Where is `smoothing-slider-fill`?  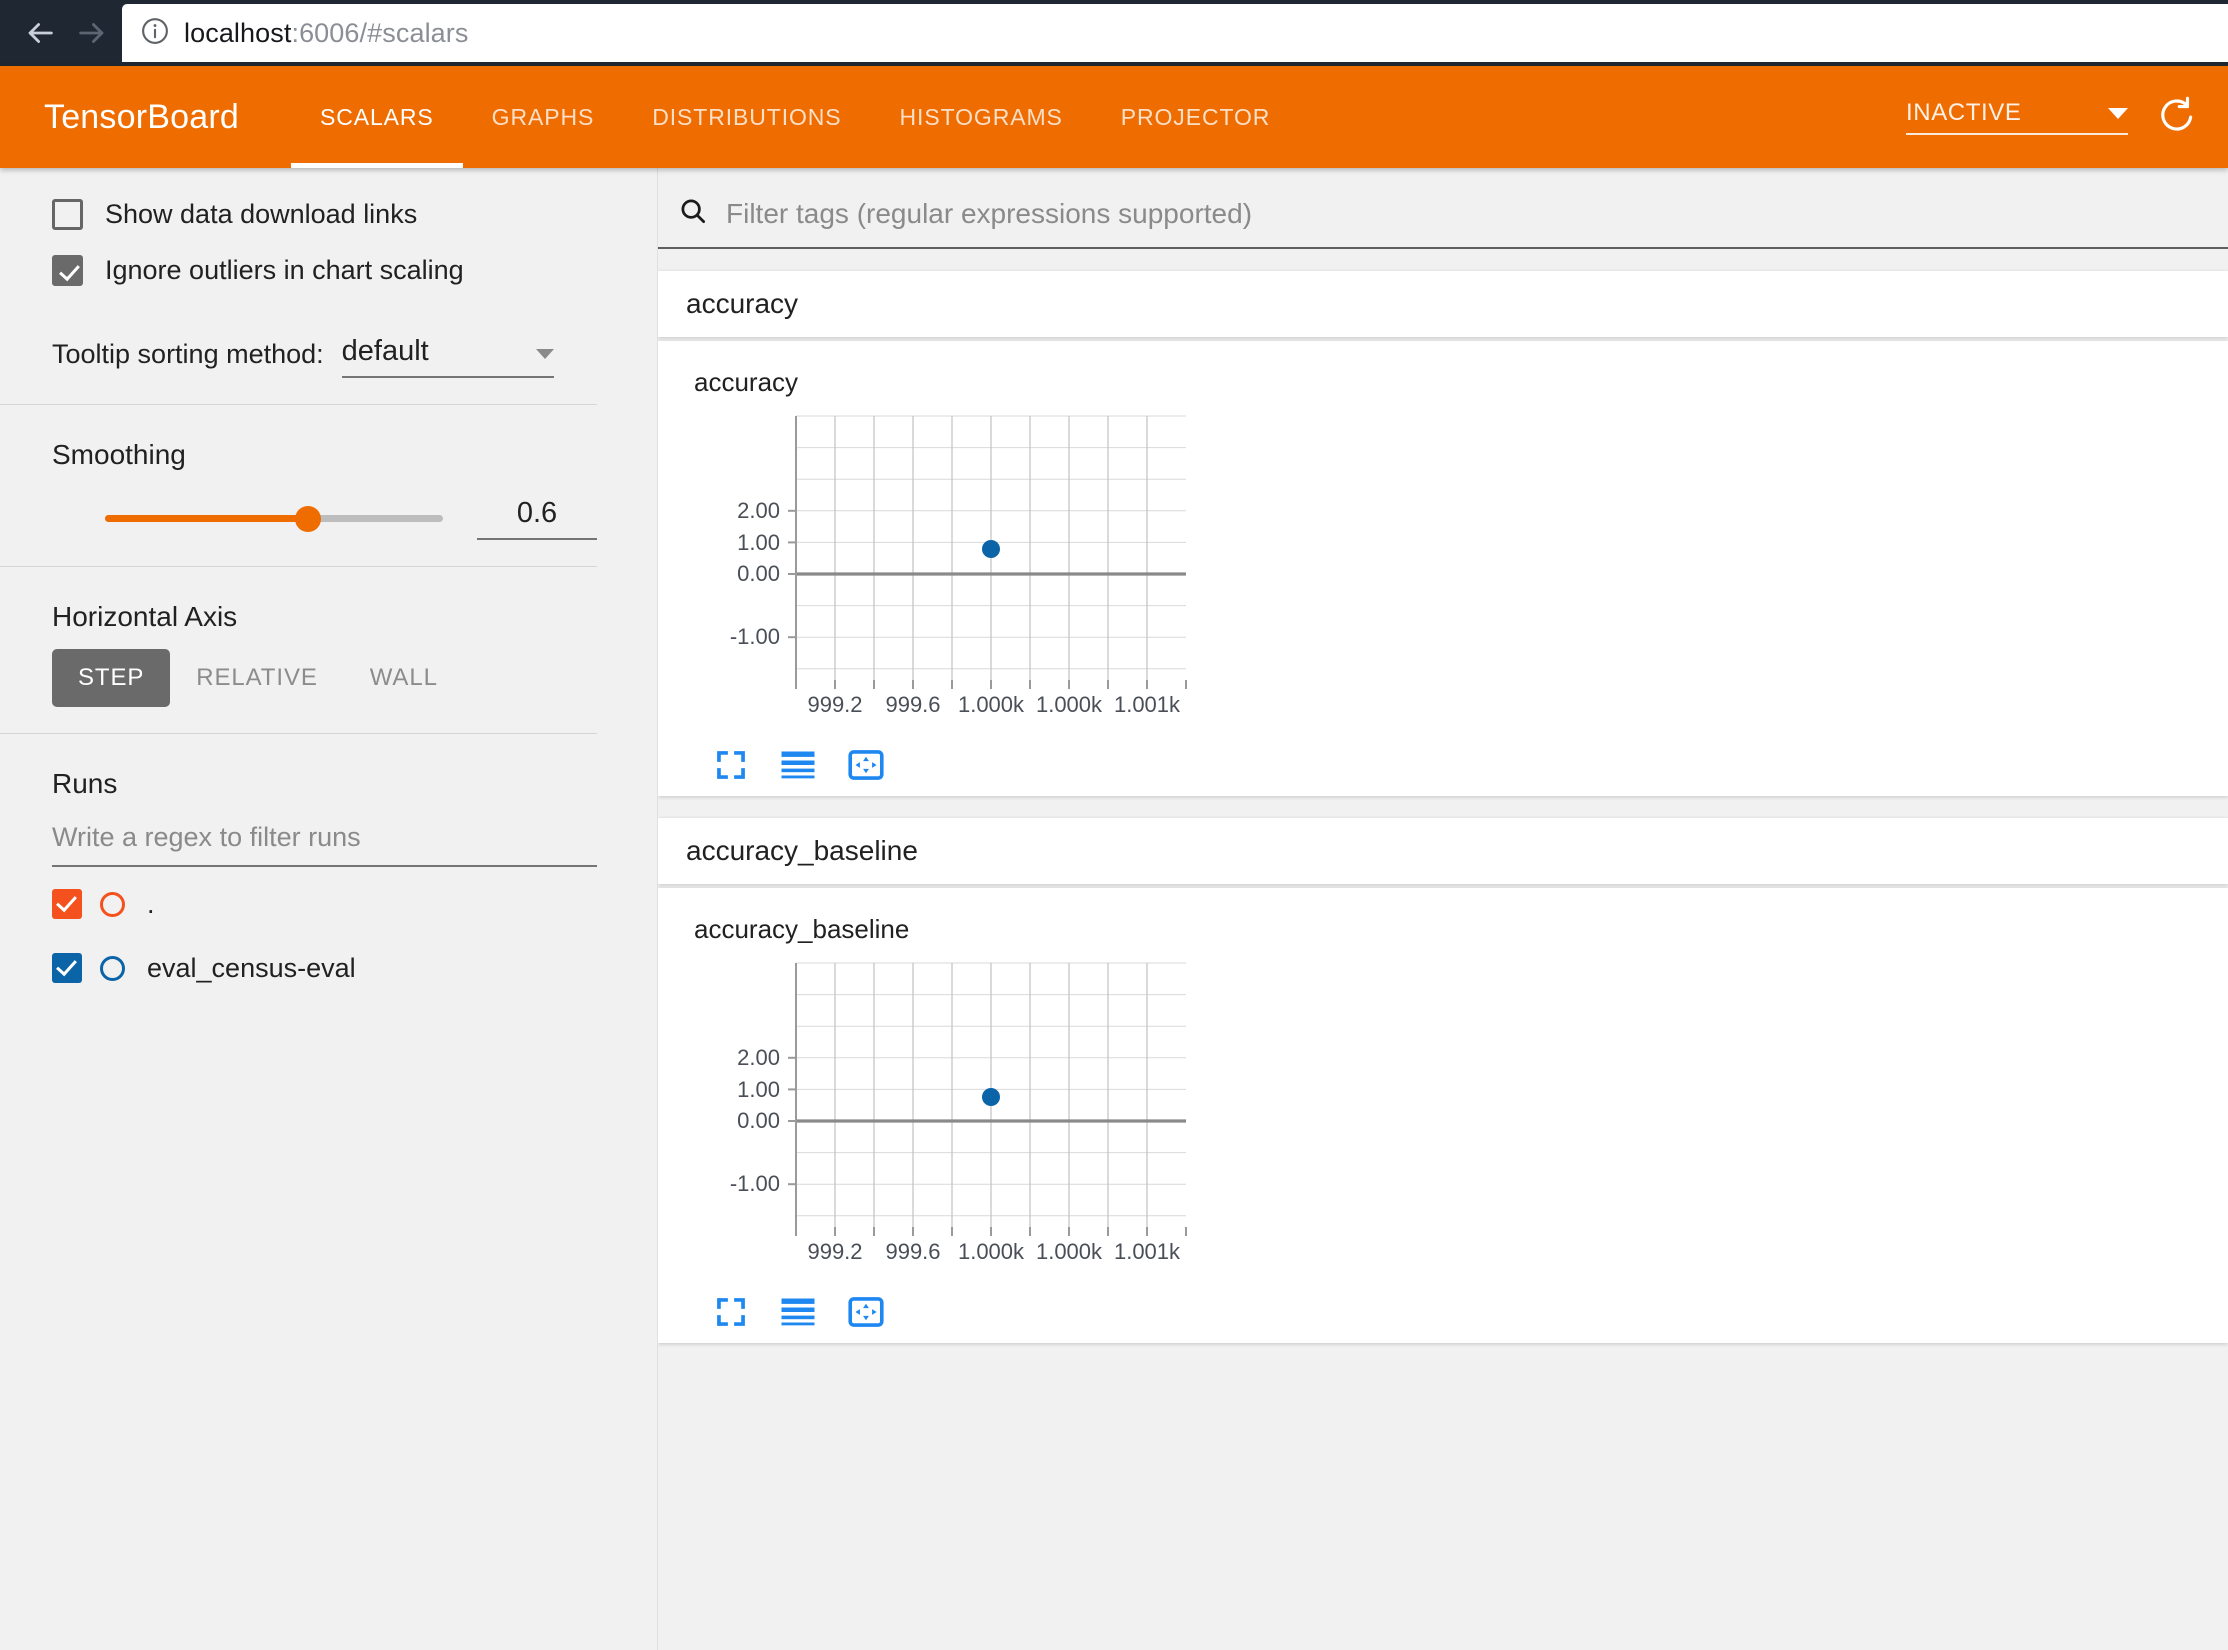
smoothing-slider-fill is located at coordinates (206, 518).